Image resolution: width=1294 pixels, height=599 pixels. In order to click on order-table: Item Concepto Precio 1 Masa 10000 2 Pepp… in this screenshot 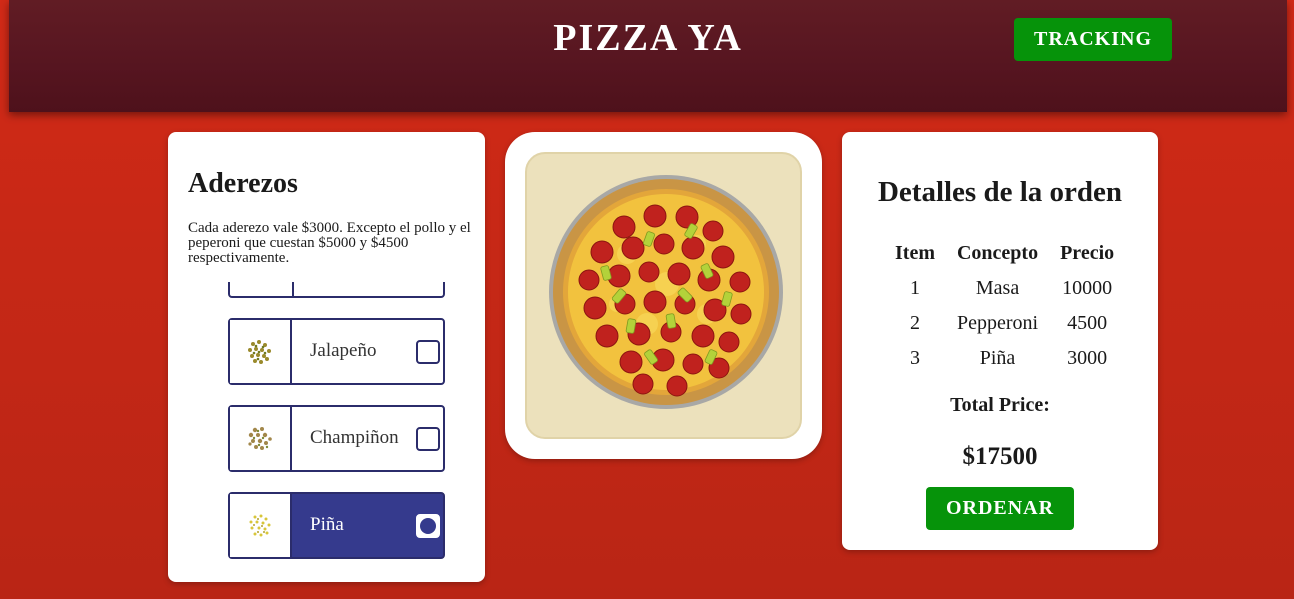, I will do `click(1004, 307)`.